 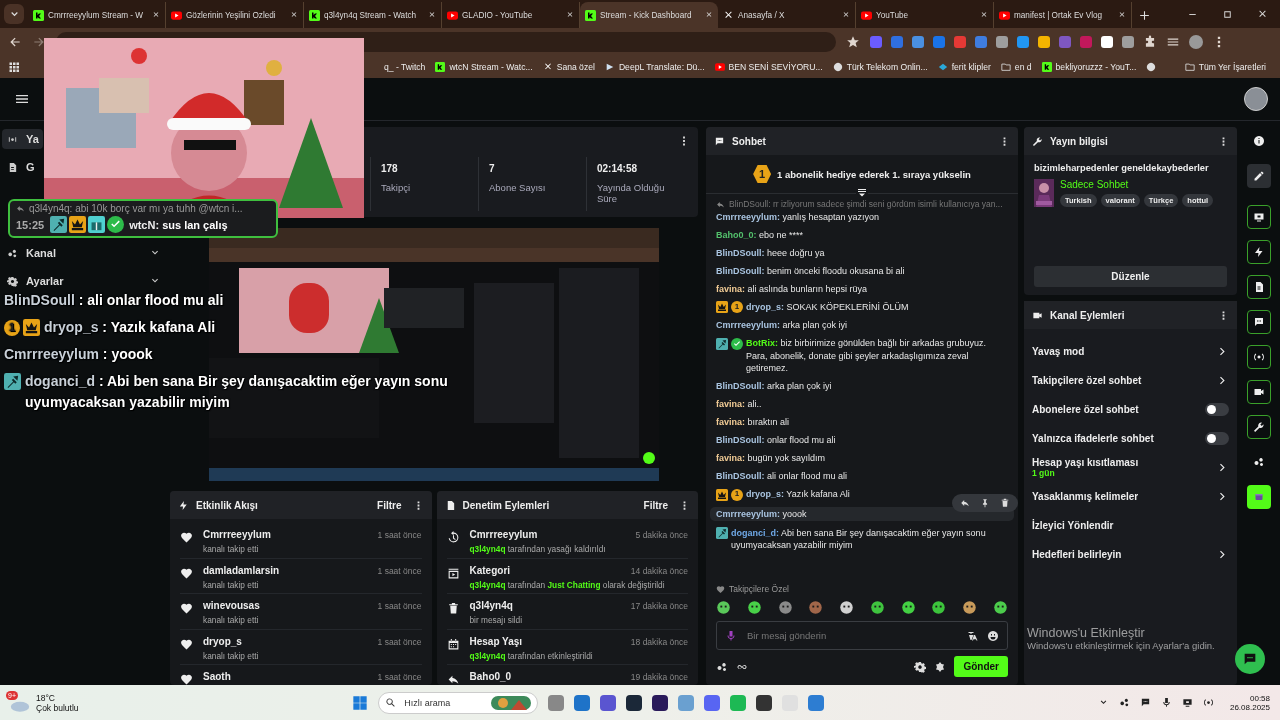 What do you see at coordinates (1073, 525) in the screenshot?
I see `channel-action-item: İzleyici Yönlendir` at bounding box center [1073, 525].